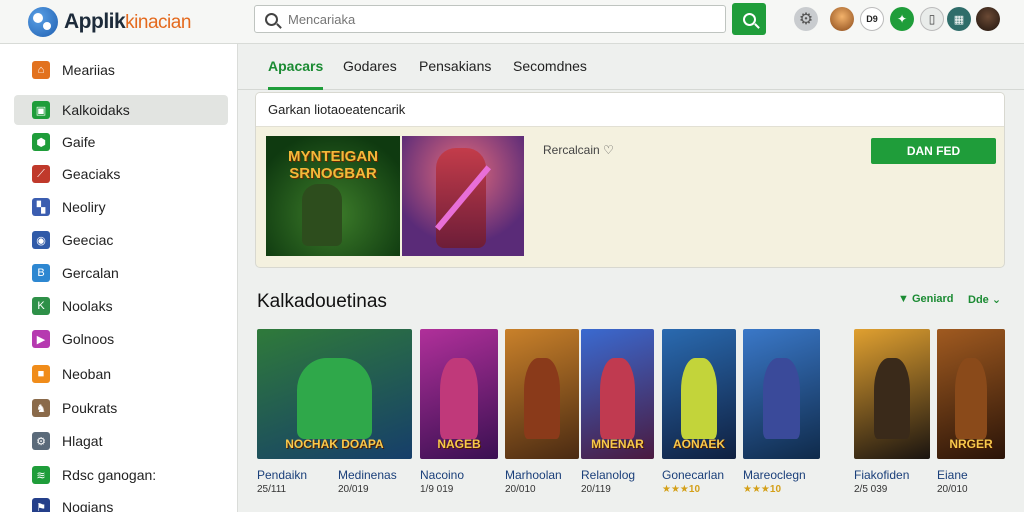 This screenshot has width=1024, height=512. I want to click on b-icon: B, so click(41, 273).